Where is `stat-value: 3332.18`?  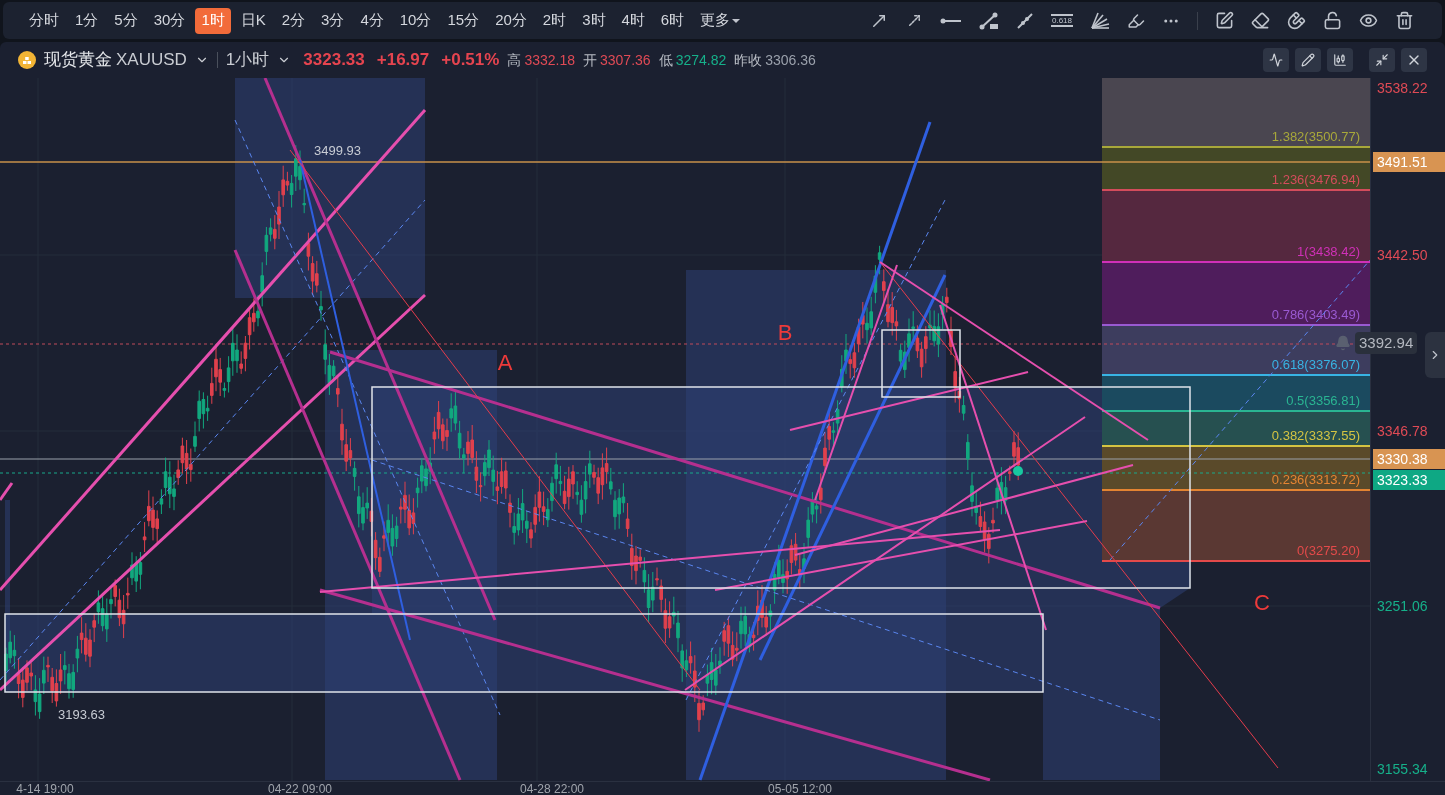
stat-value: 3332.18 is located at coordinates (549, 60).